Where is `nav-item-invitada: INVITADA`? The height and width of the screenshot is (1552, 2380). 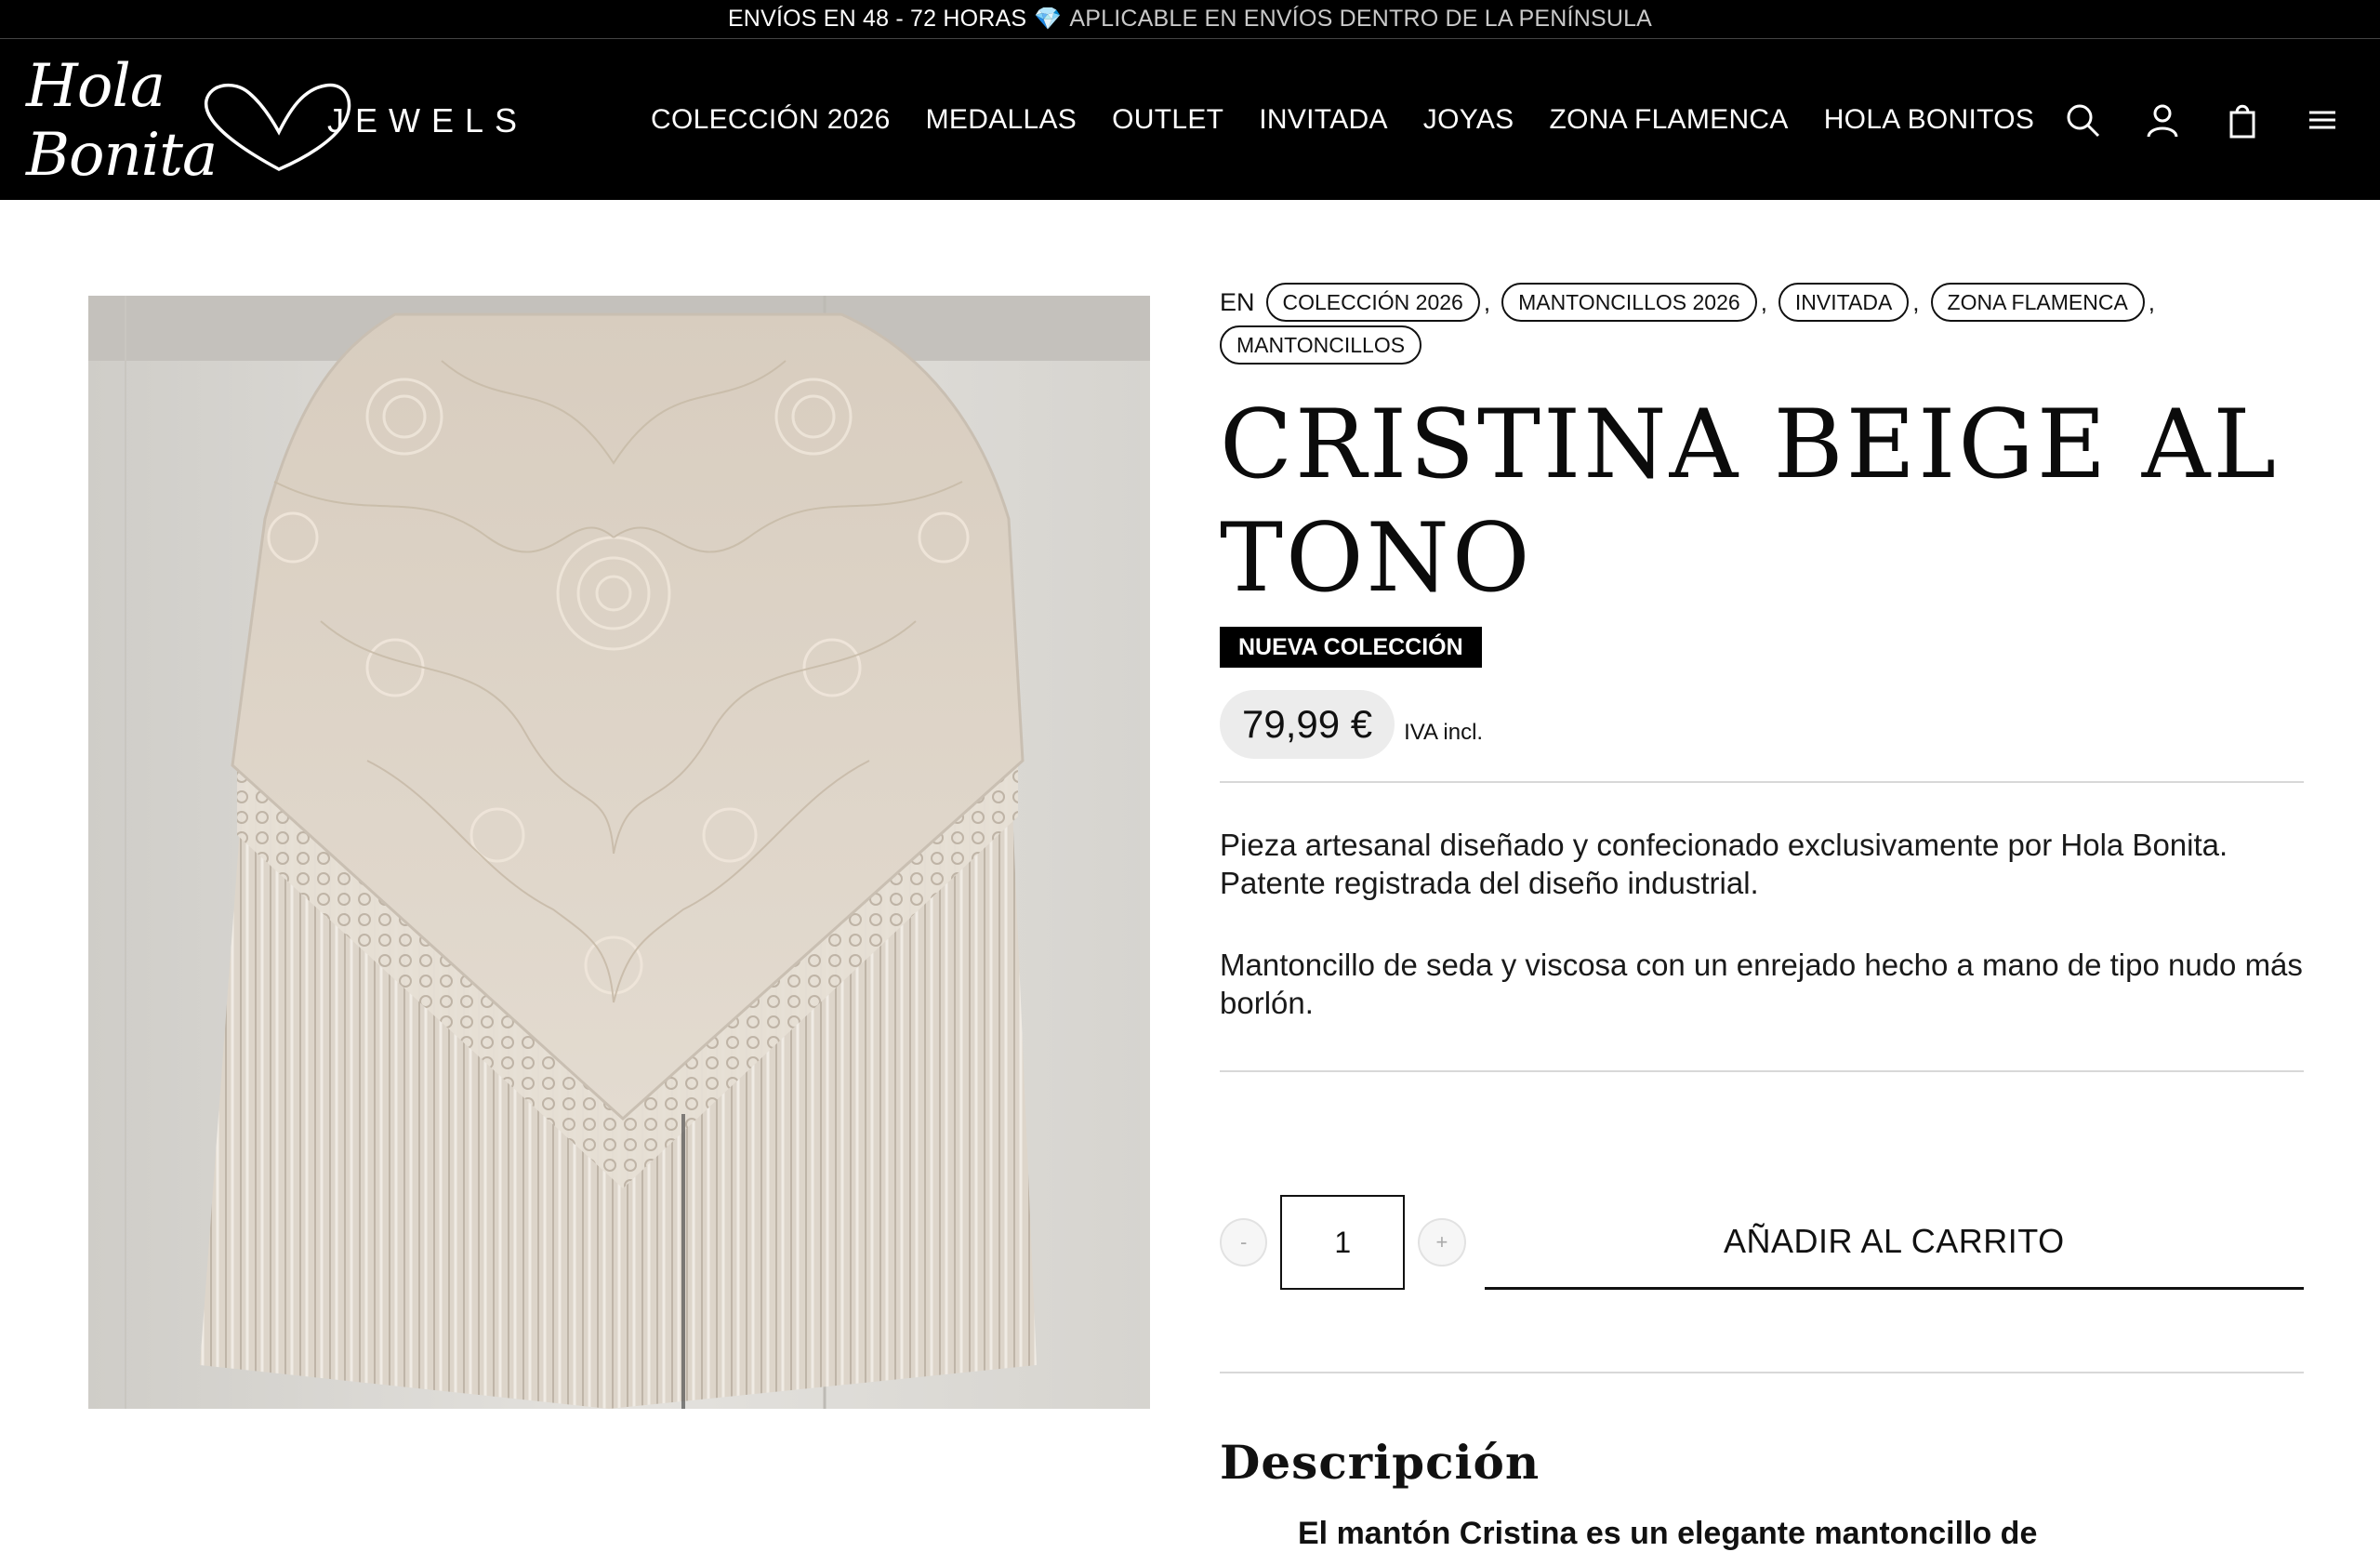 nav-item-invitada: INVITADA is located at coordinates (1323, 120).